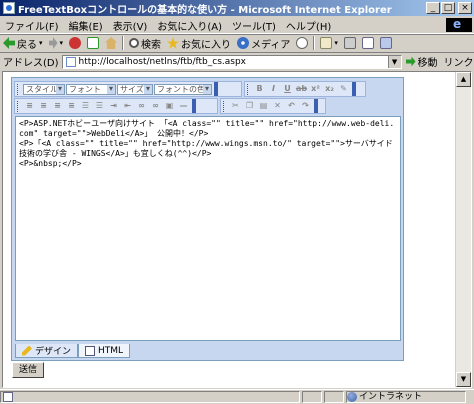 Image resolution: width=474 pixels, height=404 pixels. I want to click on intranet-globe-icon, so click(352, 397).